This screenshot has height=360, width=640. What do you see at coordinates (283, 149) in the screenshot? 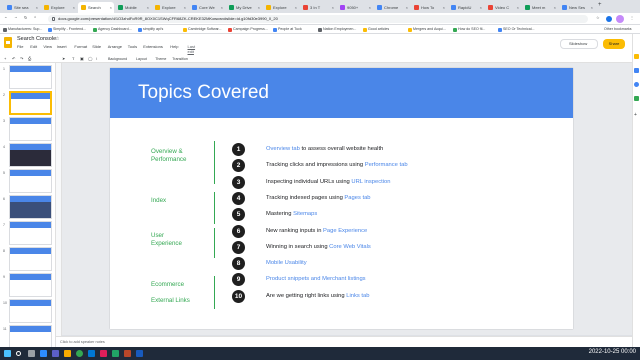
I see `topic-link: Overview tab` at bounding box center [283, 149].